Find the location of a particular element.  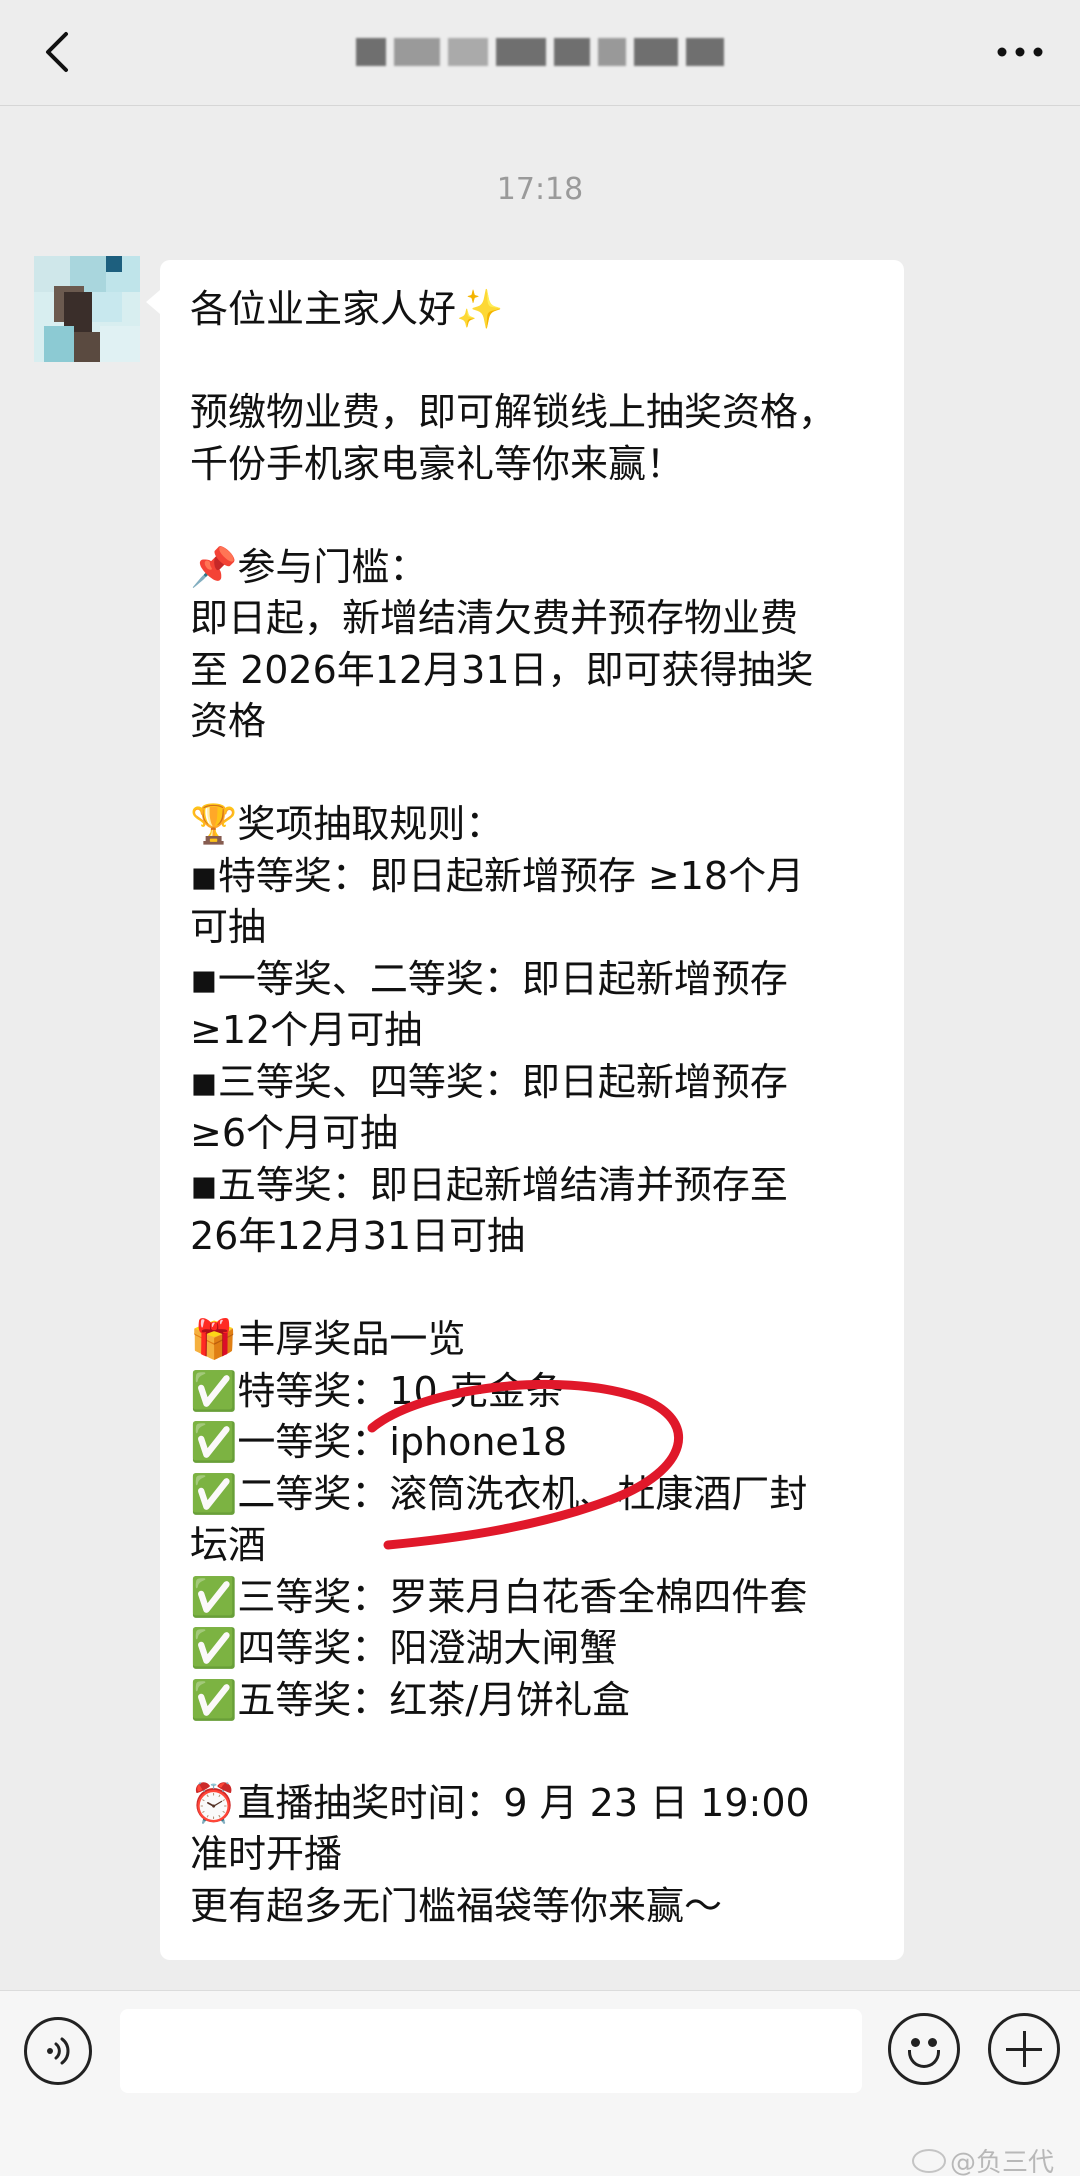

emoji-icon is located at coordinates (915, 2042).